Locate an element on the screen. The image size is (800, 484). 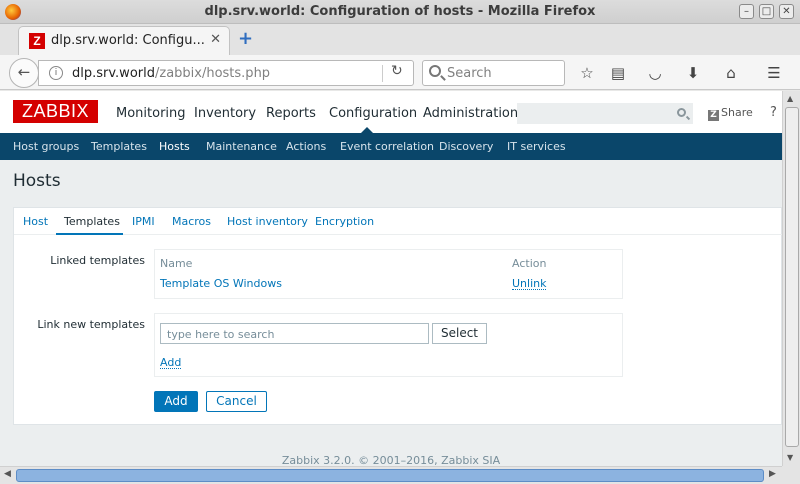
submenu-templates: Templates is located at coordinates (119, 146).